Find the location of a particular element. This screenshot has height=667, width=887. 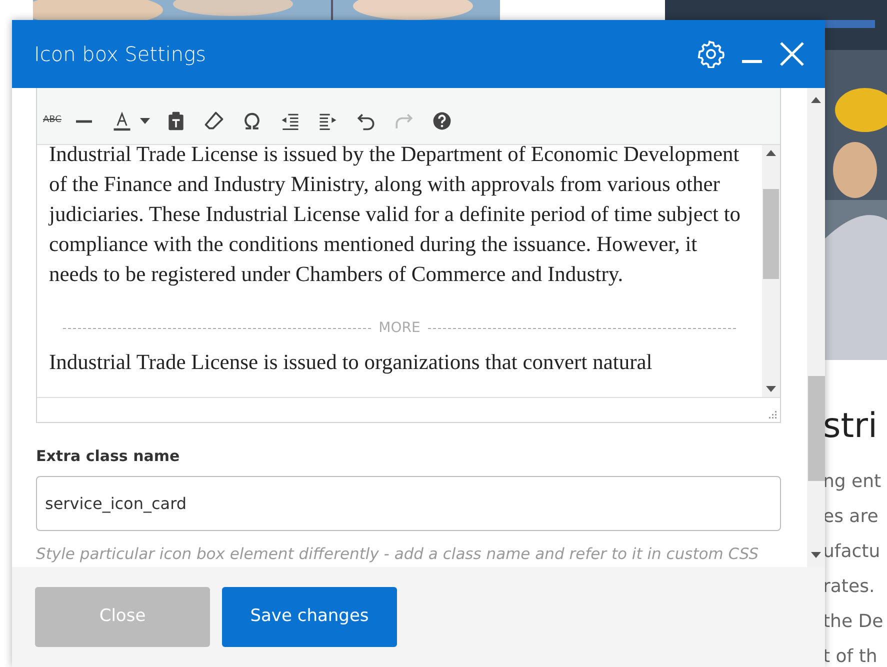

more-label: MORE is located at coordinates (399, 328).